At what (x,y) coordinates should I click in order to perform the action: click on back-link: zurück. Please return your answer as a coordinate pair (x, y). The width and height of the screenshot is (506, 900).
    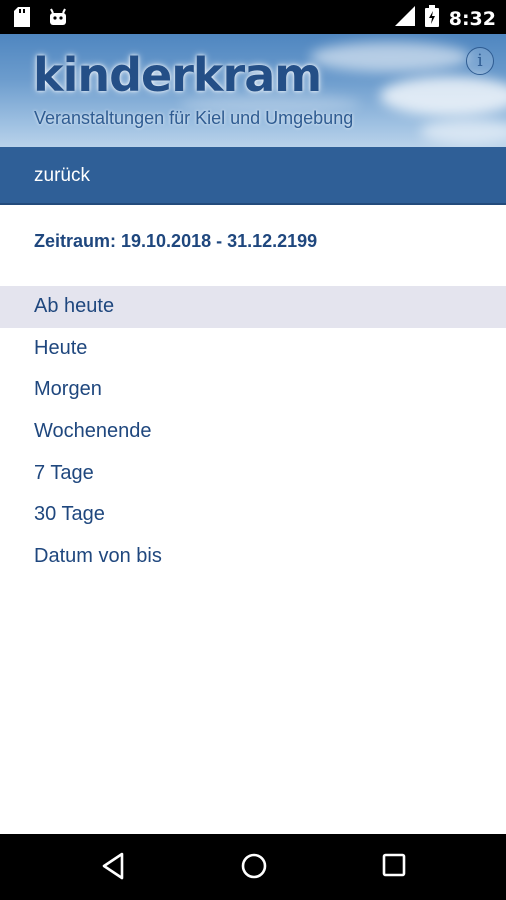
    Looking at the image, I should click on (62, 176).